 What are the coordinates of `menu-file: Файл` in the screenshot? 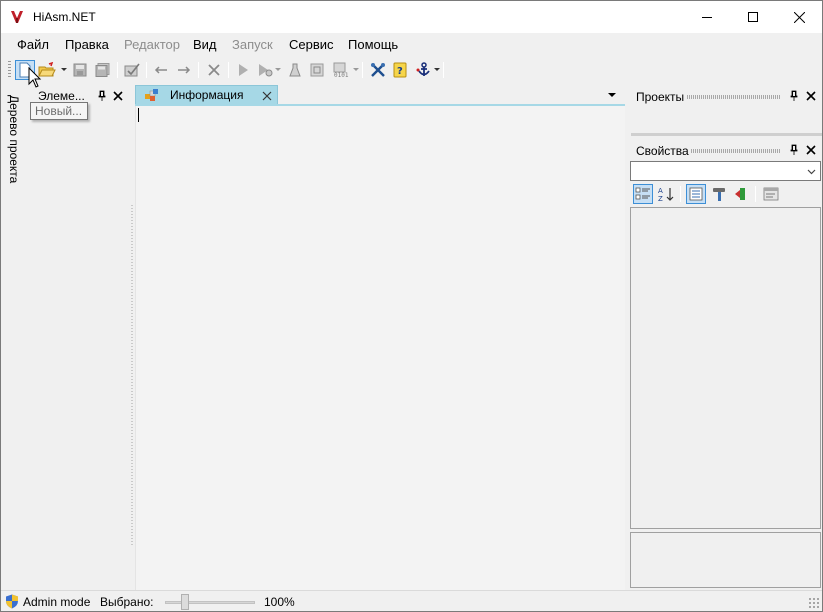 It's located at (33, 44).